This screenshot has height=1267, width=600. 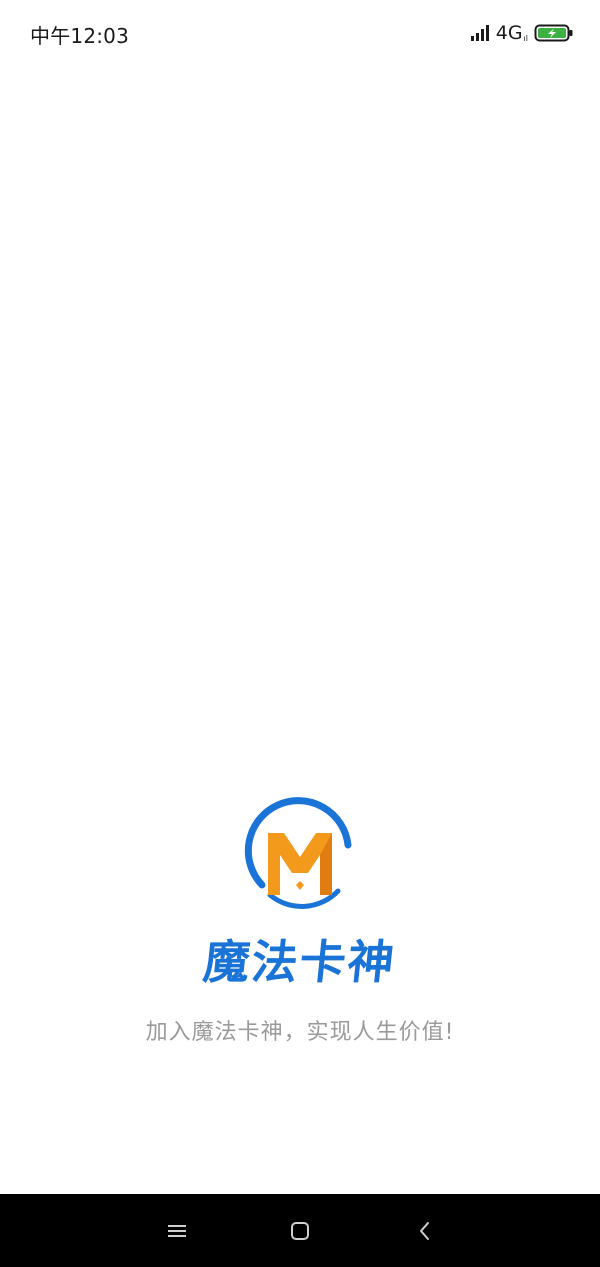 I want to click on slogan-text: 加入魔法卡神，实现人生价值!, so click(x=300, y=1032).